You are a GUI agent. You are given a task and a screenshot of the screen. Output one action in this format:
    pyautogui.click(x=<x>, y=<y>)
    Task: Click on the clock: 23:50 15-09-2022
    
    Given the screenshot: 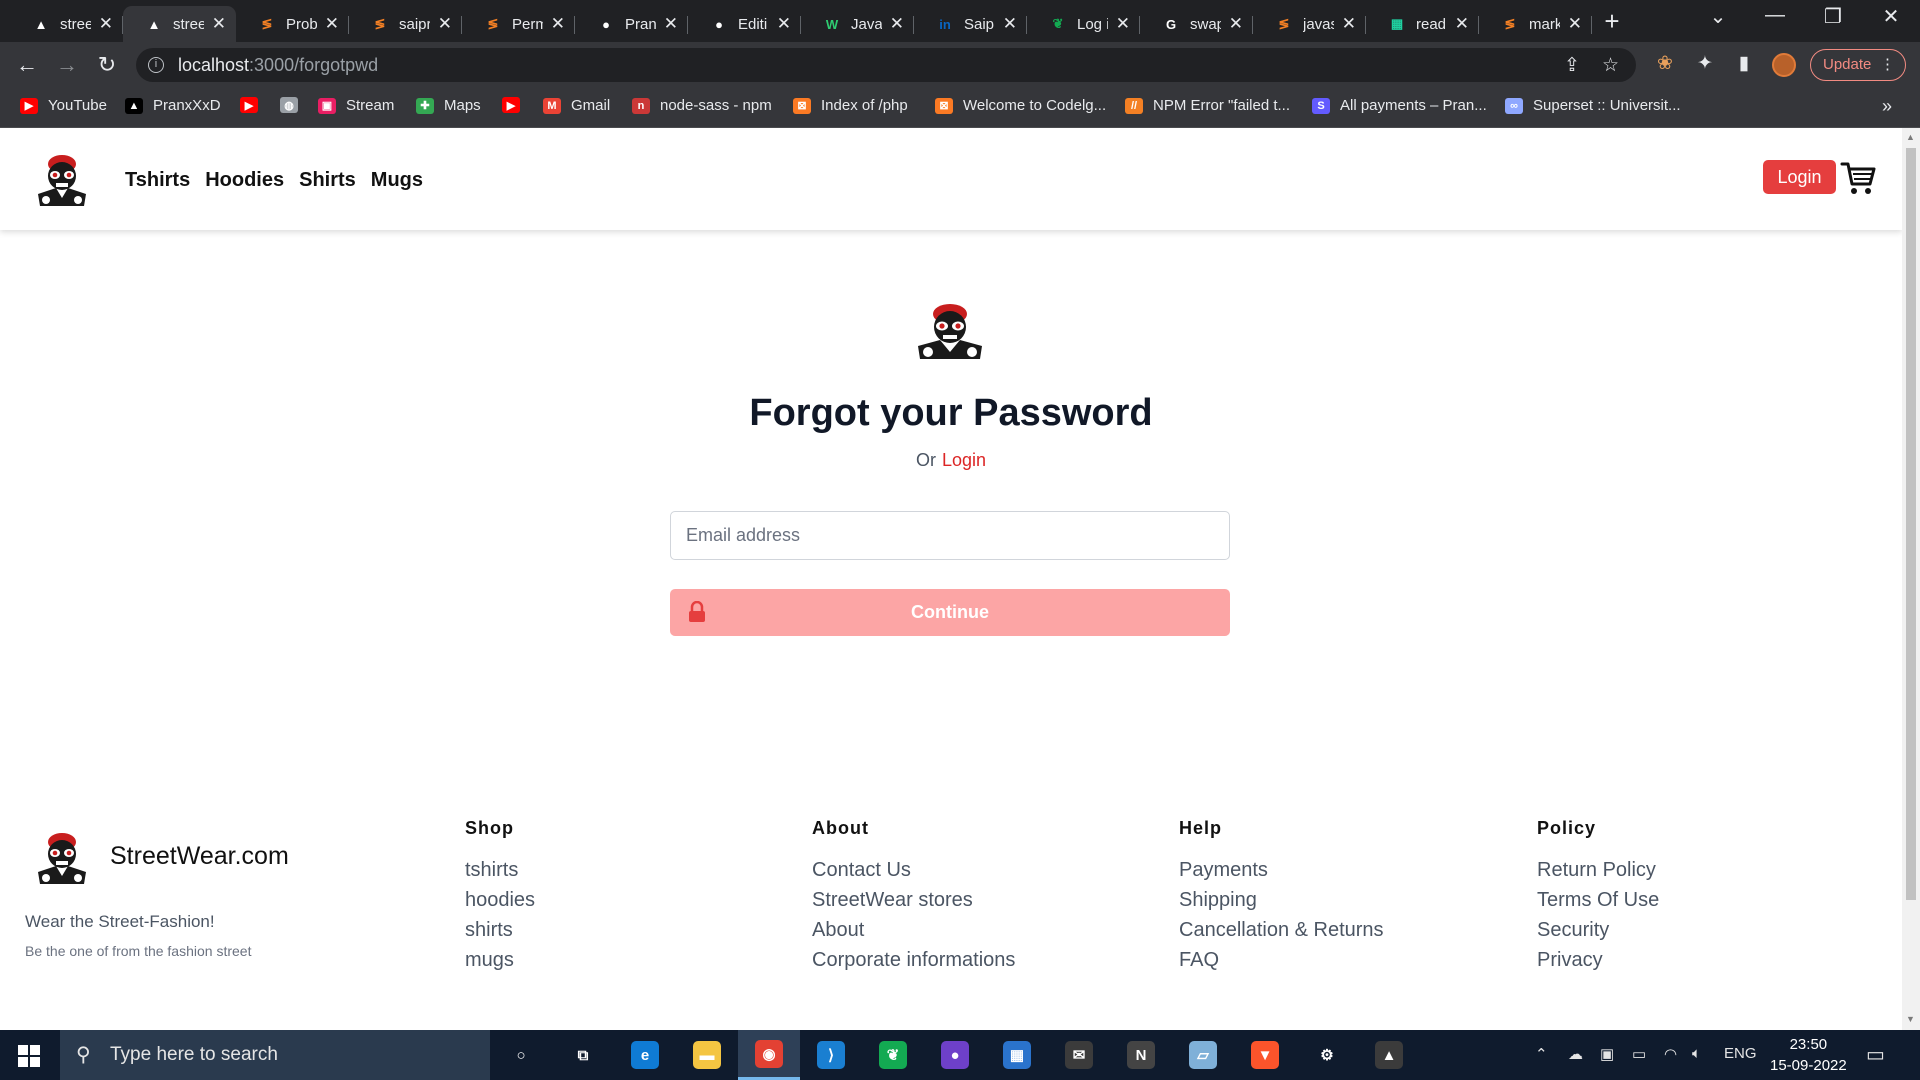 What is the action you would take?
    pyautogui.click(x=1808, y=1055)
    